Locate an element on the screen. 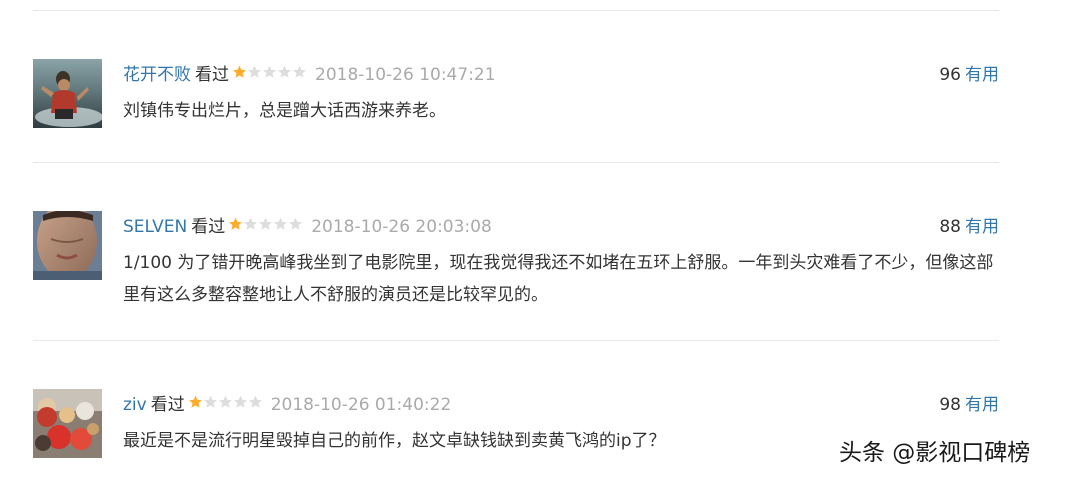 This screenshot has width=1080, height=483. vote-area: 96 有用 is located at coordinates (969, 75).